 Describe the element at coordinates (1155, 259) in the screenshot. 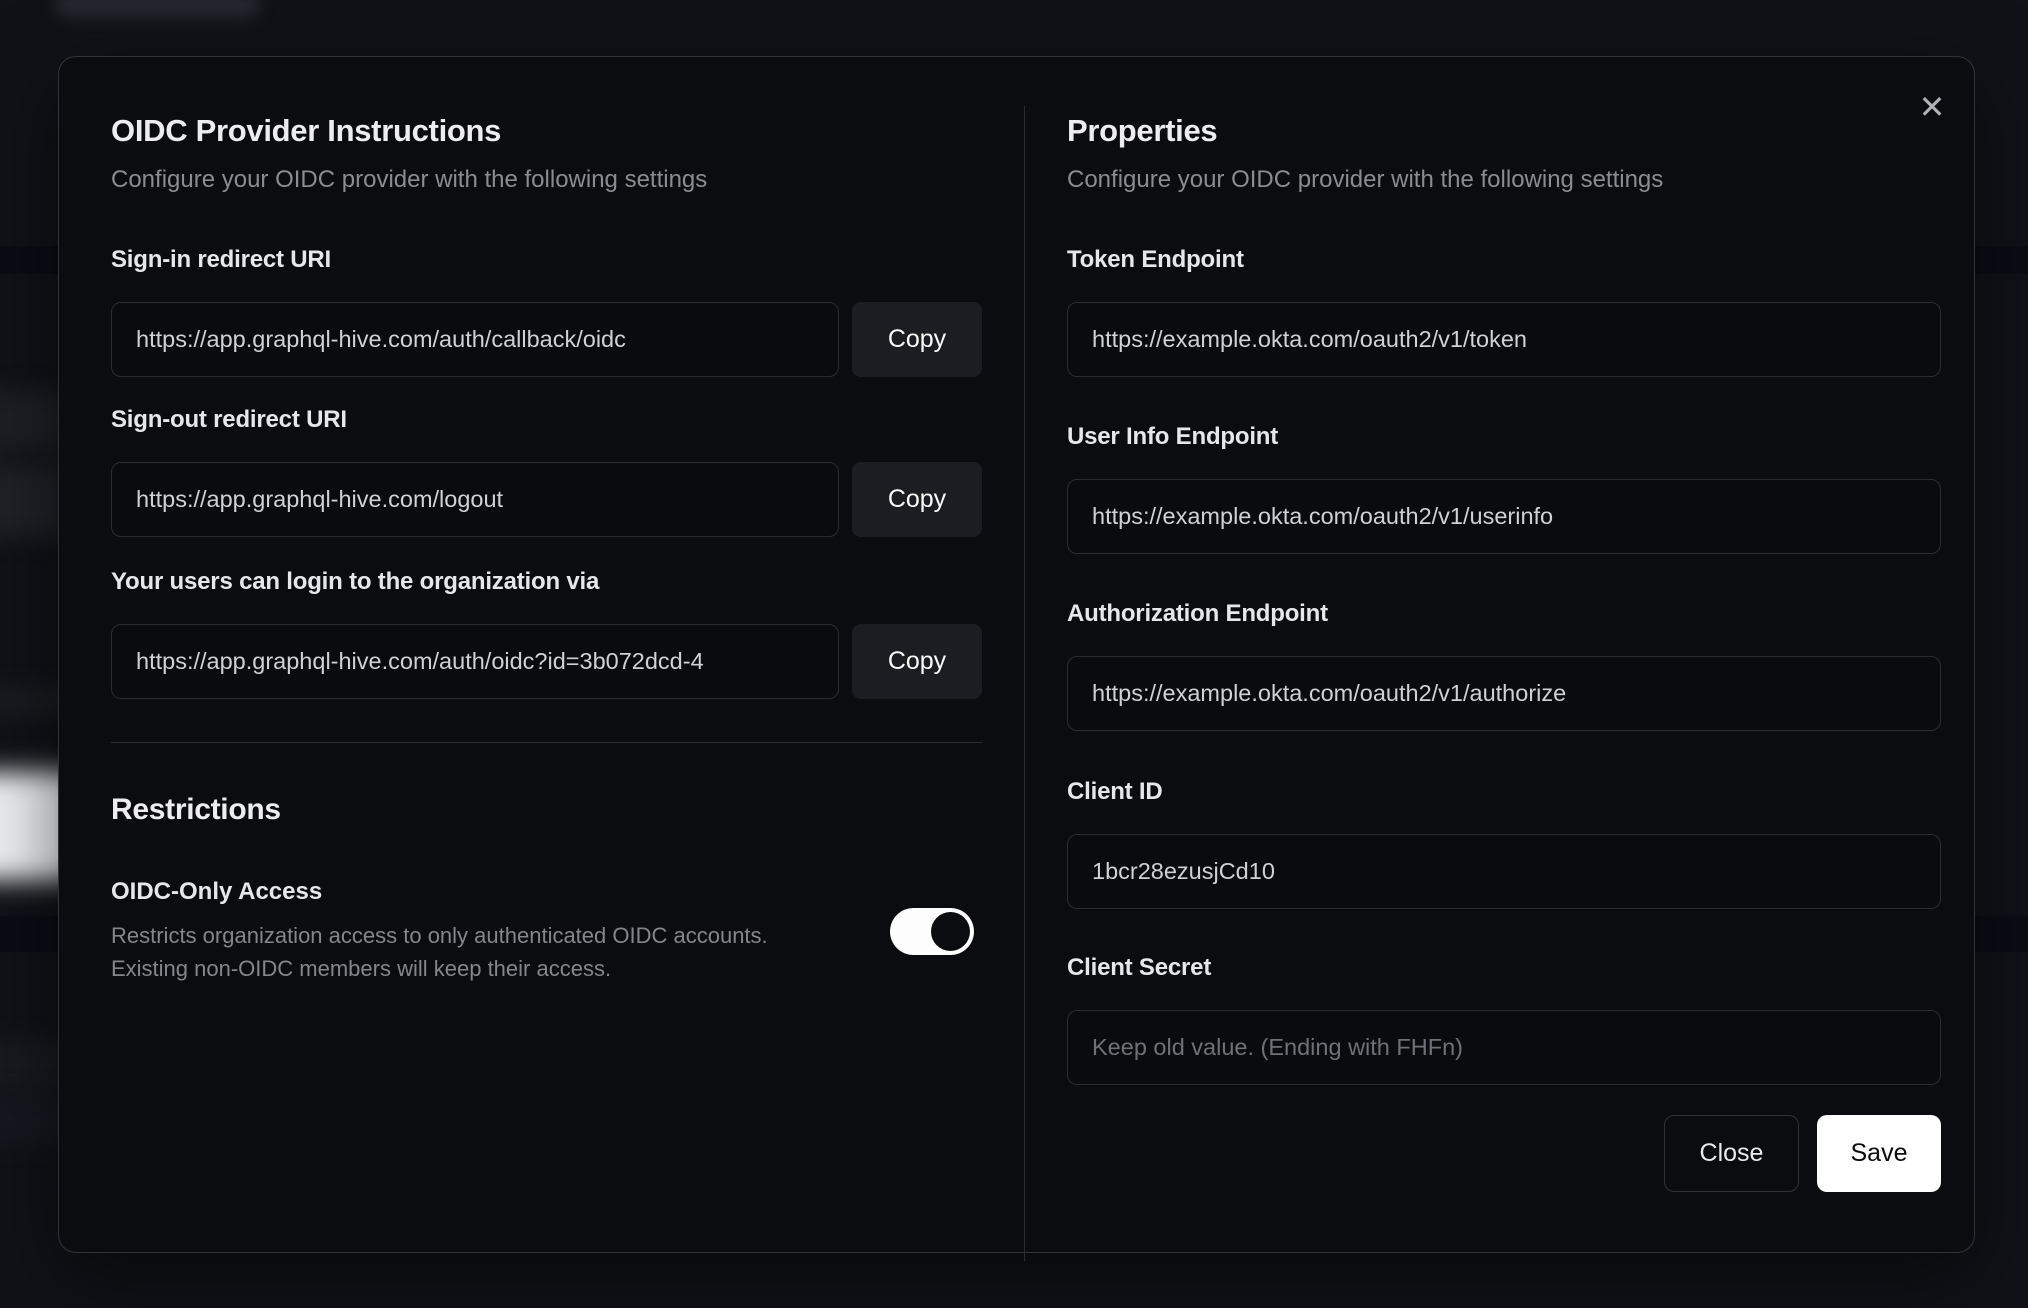

I see `token-endpoint-label: Token Endpoint` at that location.